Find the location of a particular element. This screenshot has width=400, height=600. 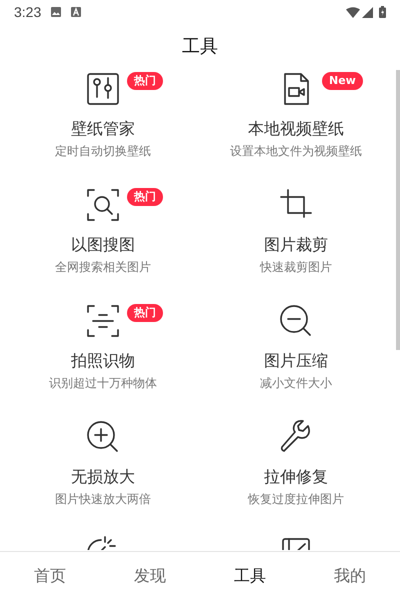

tool-description: 恢复过度拉伸图片 is located at coordinates (296, 499).